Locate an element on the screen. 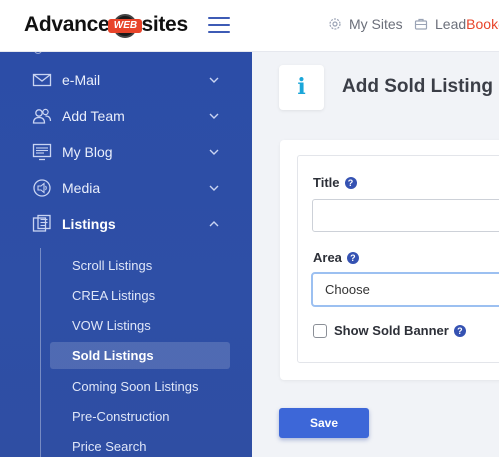 The height and width of the screenshot is (457, 499). submenu-item-crea-listings: CREA Listings is located at coordinates (140, 295).